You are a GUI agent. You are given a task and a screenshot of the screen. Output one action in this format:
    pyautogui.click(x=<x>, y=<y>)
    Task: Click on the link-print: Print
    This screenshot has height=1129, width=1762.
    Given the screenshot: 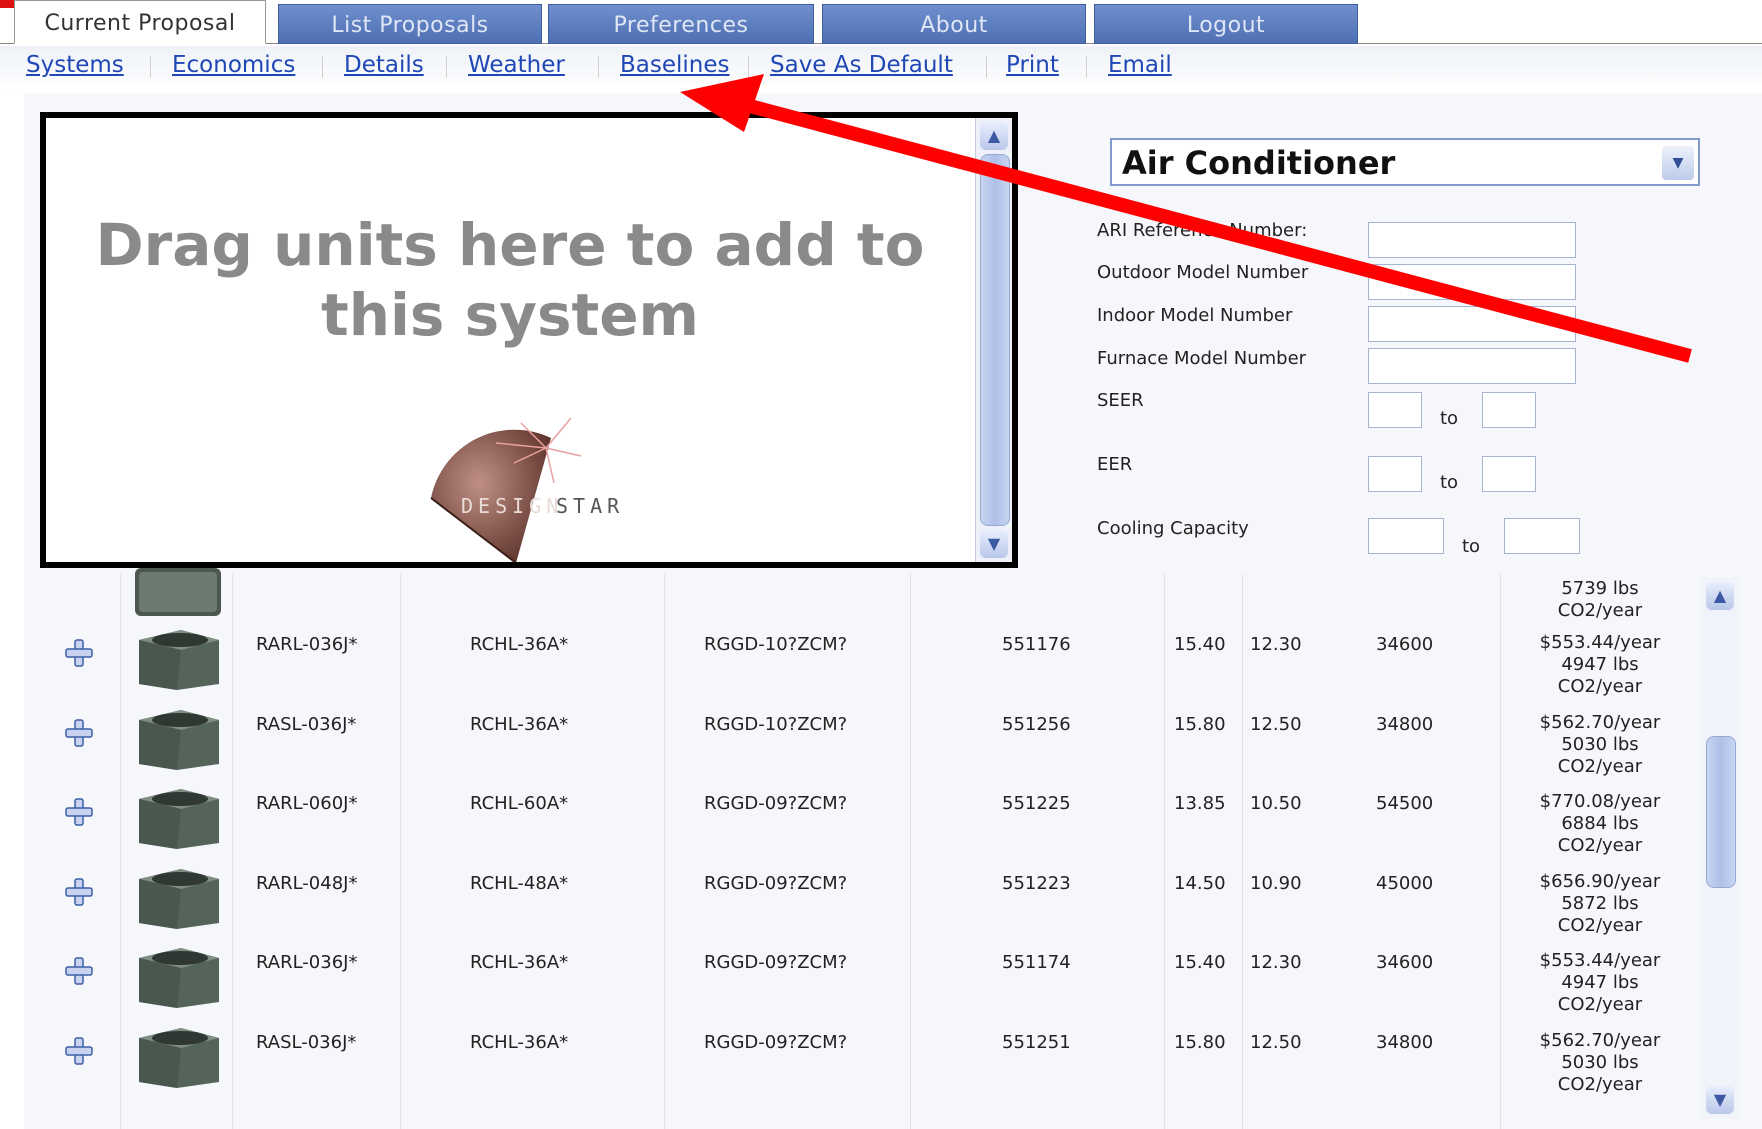 What is the action you would take?
    pyautogui.click(x=1032, y=65)
    